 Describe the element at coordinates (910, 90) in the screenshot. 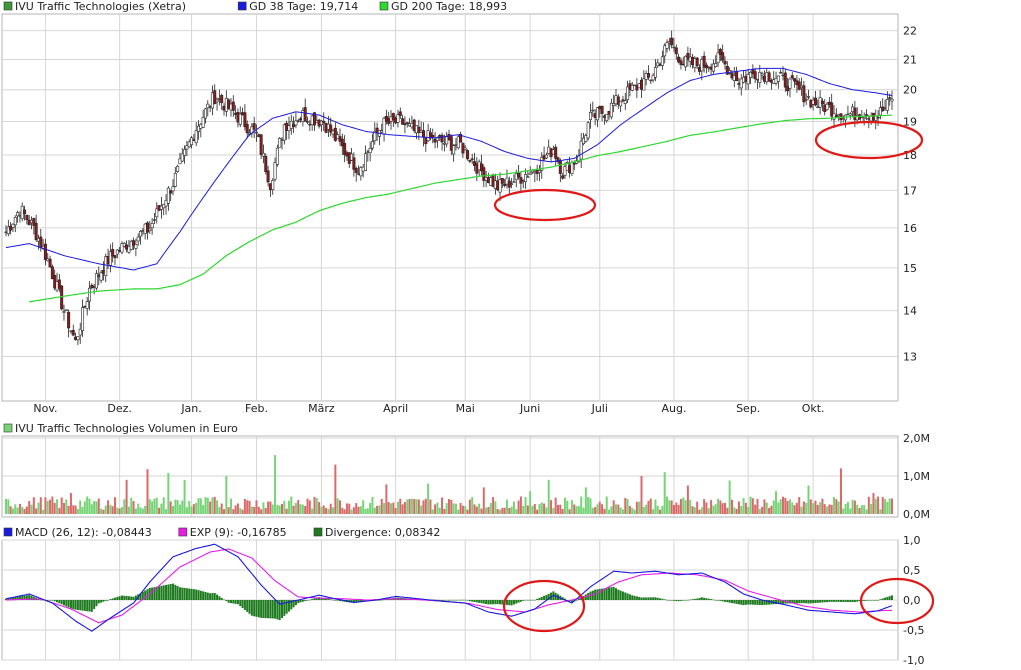

I see `price-y-tick: 20` at that location.